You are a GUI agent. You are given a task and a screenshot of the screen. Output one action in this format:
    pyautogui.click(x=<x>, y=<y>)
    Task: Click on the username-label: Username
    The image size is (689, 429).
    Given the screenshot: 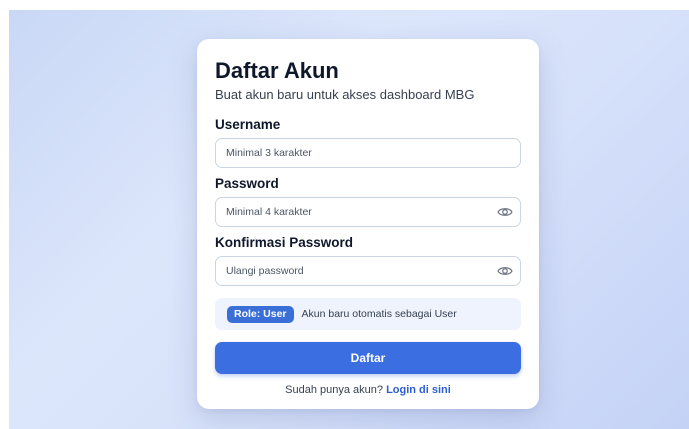 What is the action you would take?
    pyautogui.click(x=248, y=124)
    